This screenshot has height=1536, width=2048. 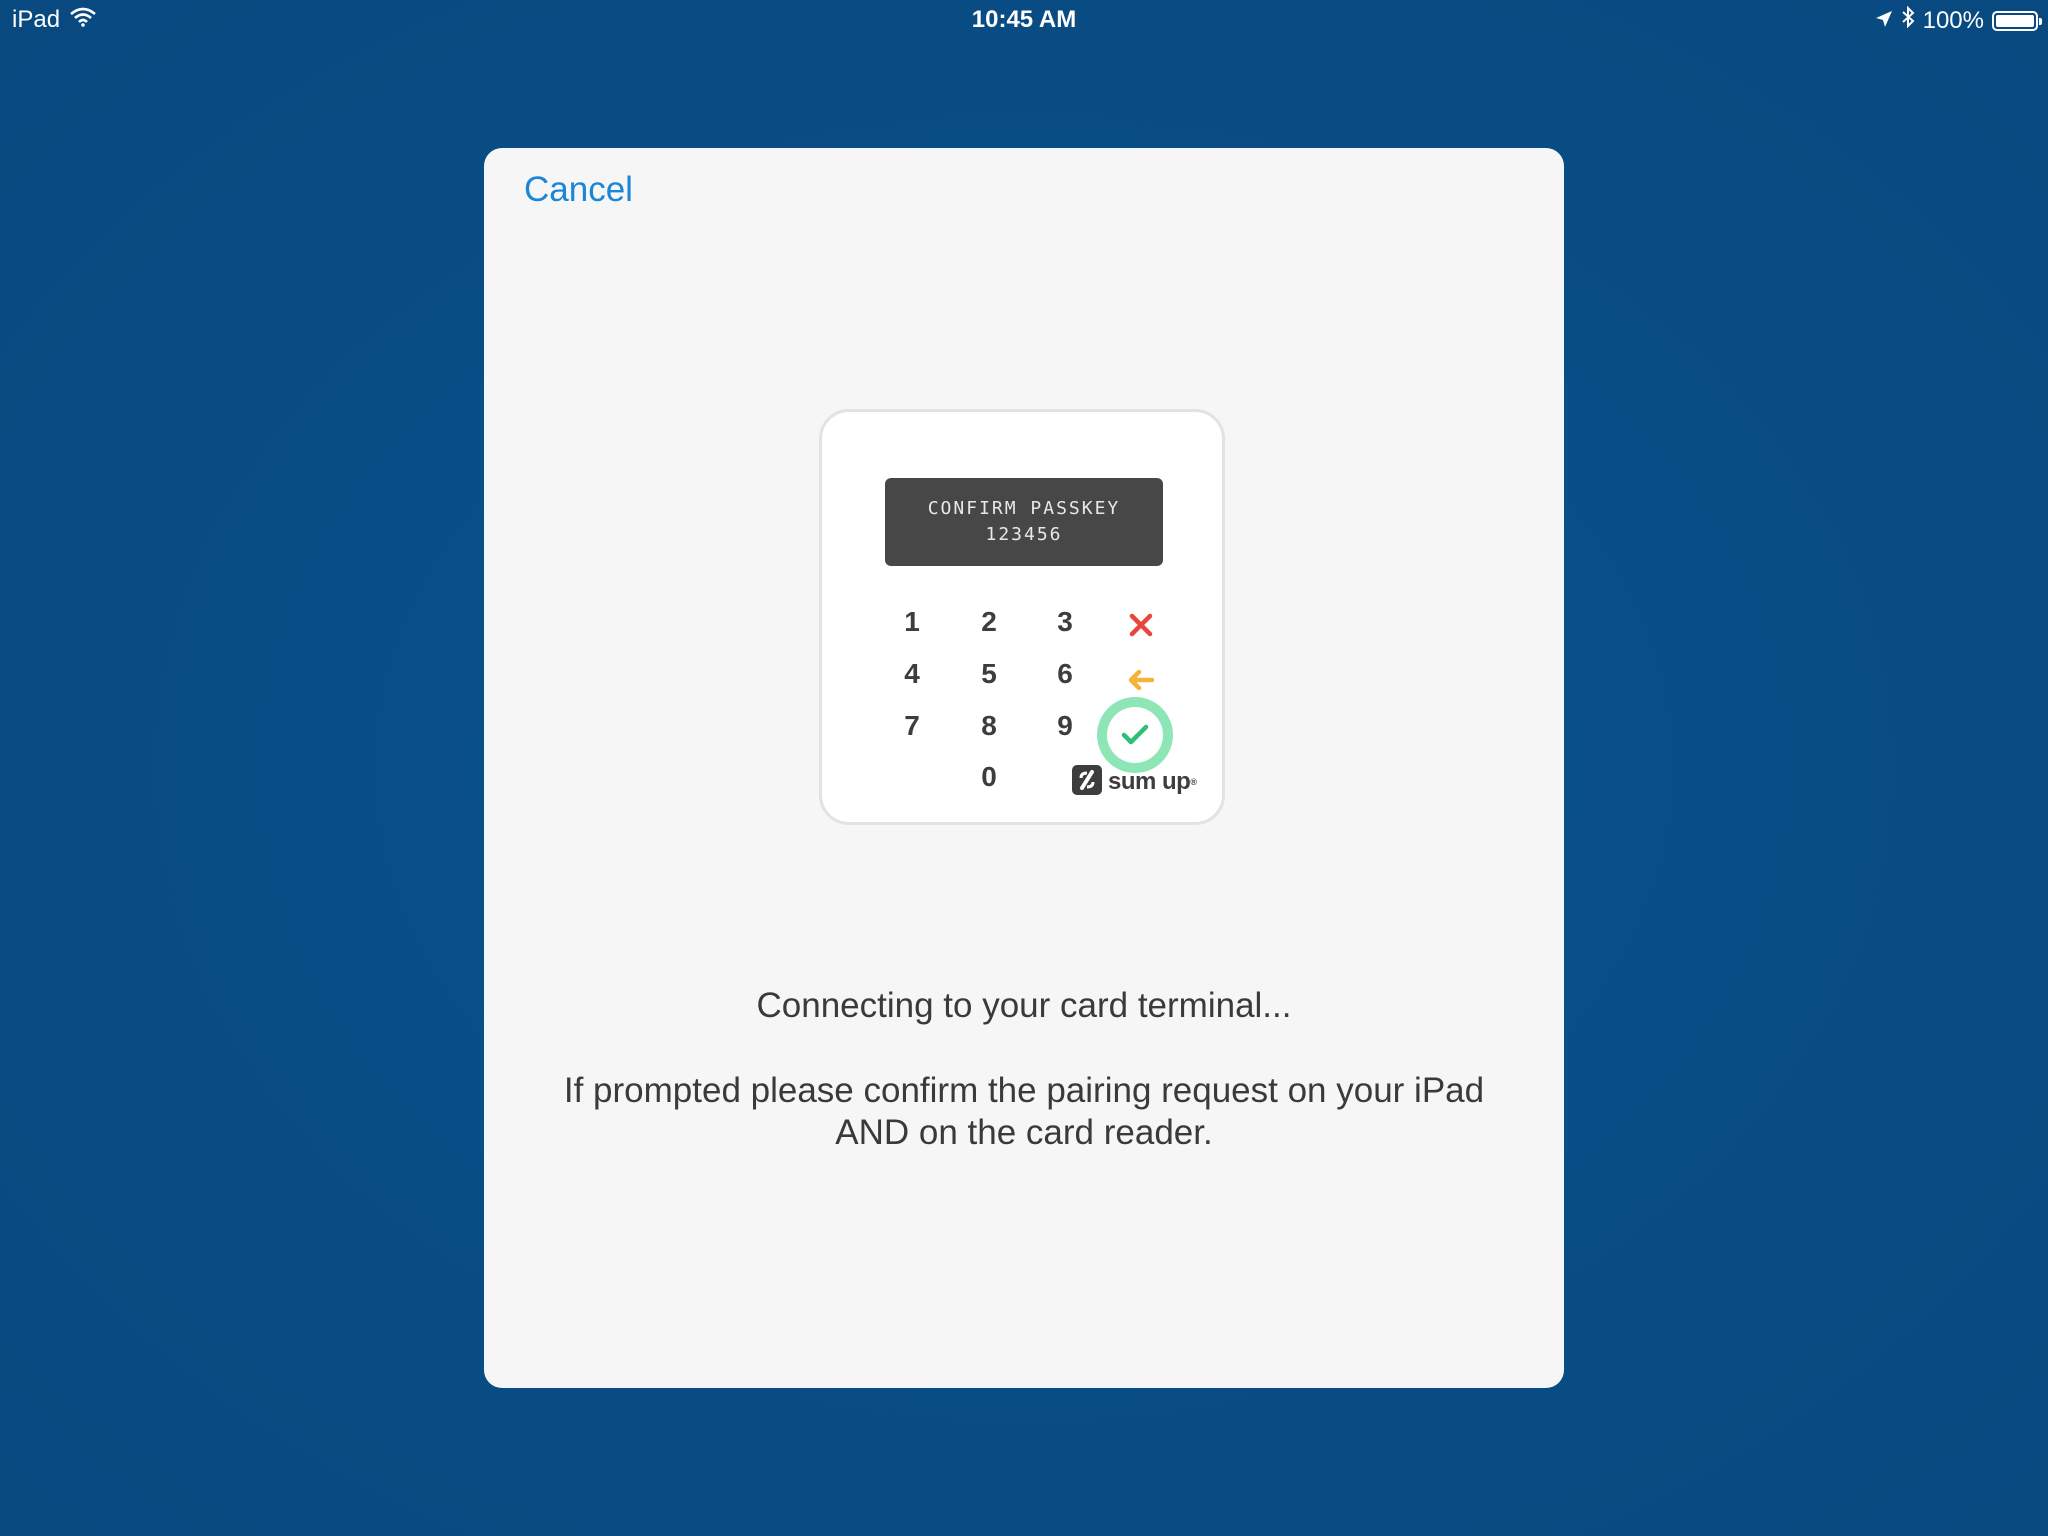 I want to click on sumup-logo-mark, so click(x=1087, y=780).